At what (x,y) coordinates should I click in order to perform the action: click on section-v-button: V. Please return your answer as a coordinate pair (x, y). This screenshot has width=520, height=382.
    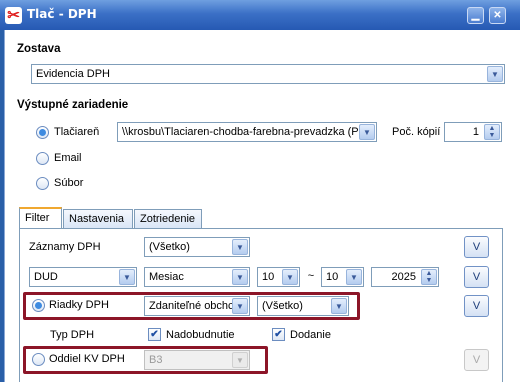
    Looking at the image, I should click on (476, 360).